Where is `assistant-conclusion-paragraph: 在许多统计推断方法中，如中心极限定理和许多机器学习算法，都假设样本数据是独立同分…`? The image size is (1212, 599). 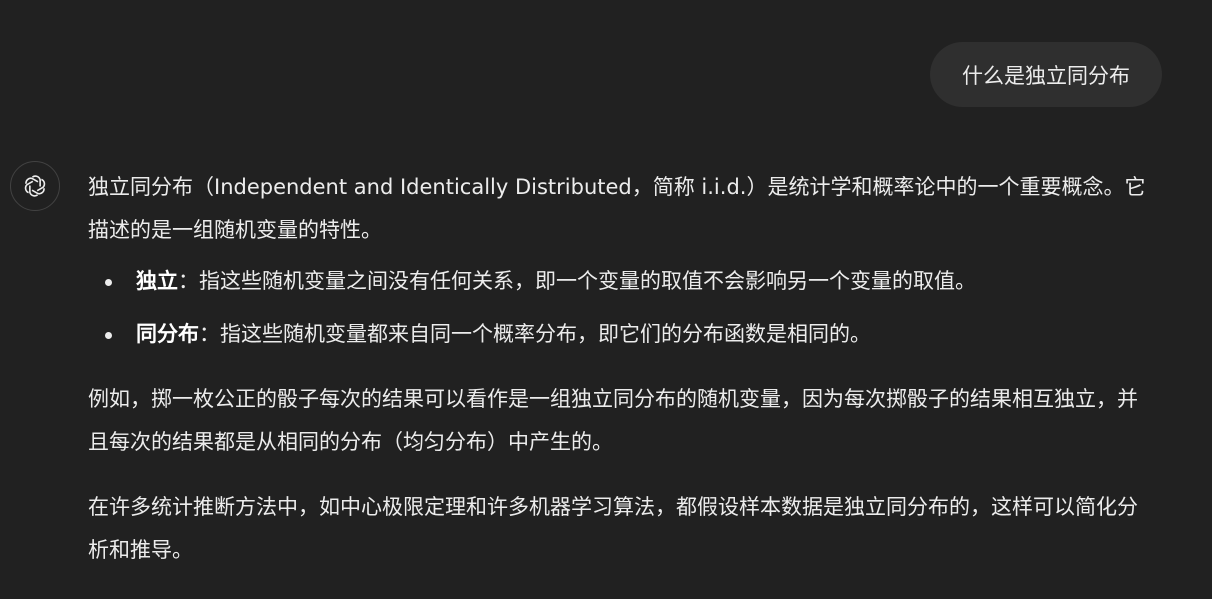
assistant-conclusion-paragraph: 在许多统计推断方法中，如中心极限定理和许多机器学习算法，都假设样本数据是独立同分… is located at coordinates (613, 528).